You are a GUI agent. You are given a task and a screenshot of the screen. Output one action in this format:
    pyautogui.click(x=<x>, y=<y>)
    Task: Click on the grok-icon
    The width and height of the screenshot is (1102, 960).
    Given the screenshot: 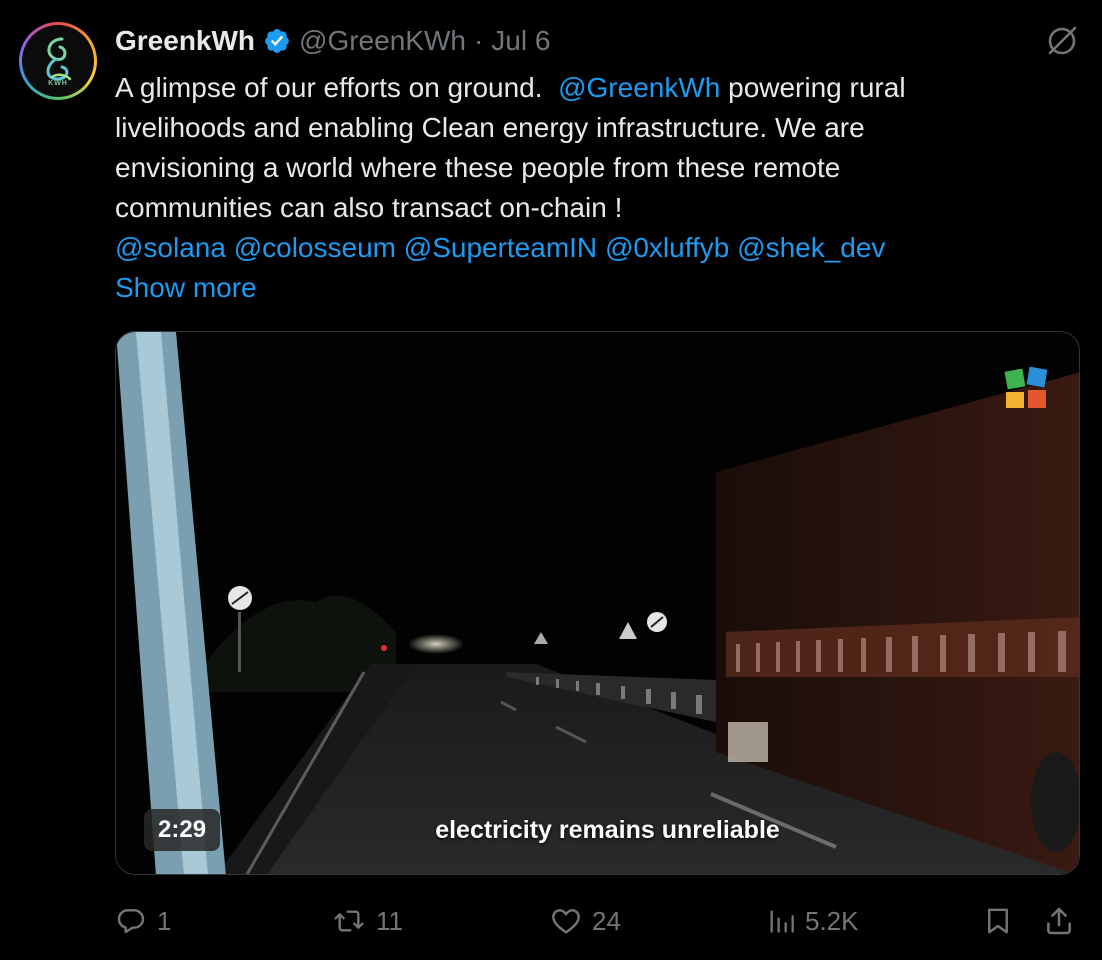 What is the action you would take?
    pyautogui.click(x=1062, y=41)
    